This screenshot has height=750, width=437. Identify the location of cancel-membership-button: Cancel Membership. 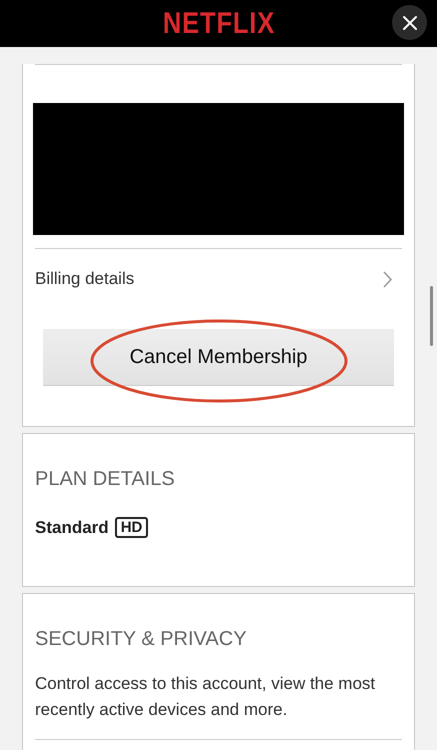
(218, 357).